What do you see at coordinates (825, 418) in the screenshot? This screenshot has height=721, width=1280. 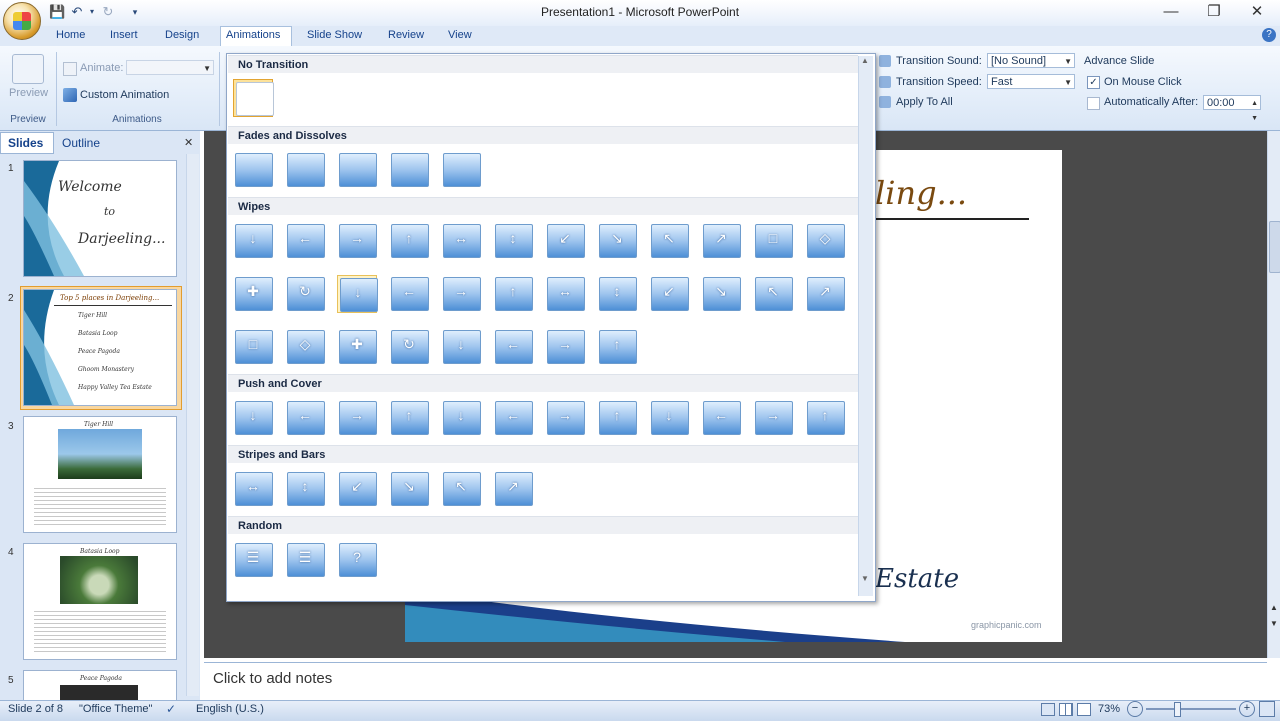 I see `transition-option-push: ↑` at bounding box center [825, 418].